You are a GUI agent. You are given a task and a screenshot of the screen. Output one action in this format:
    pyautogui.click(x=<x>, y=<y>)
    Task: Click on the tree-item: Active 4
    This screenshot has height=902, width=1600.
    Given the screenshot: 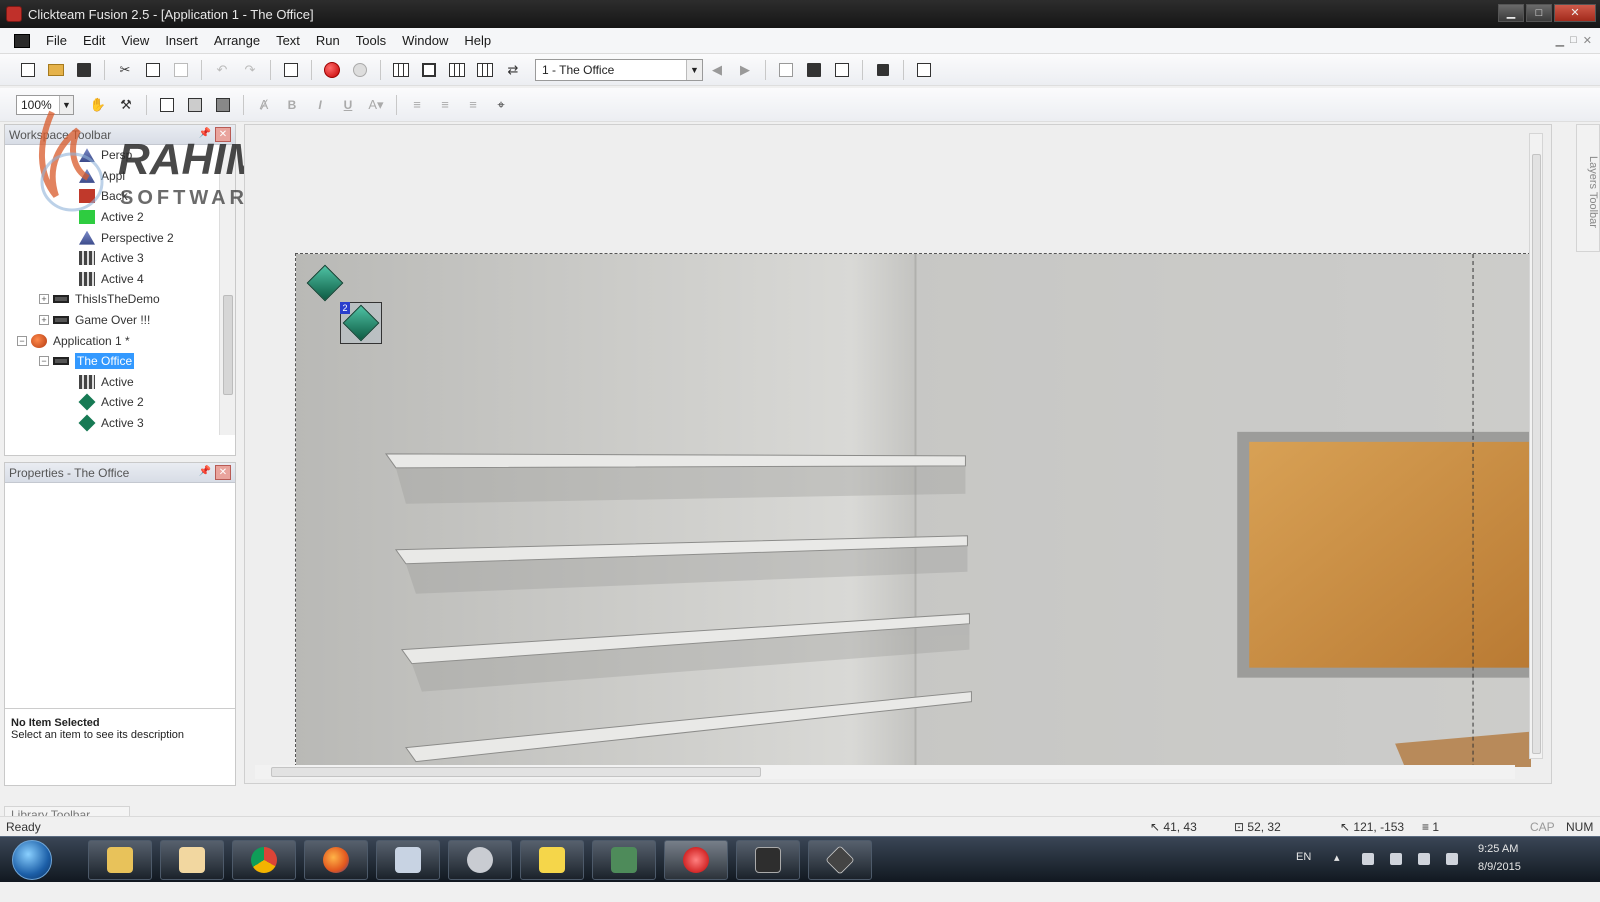 What is the action you would take?
    pyautogui.click(x=120, y=279)
    